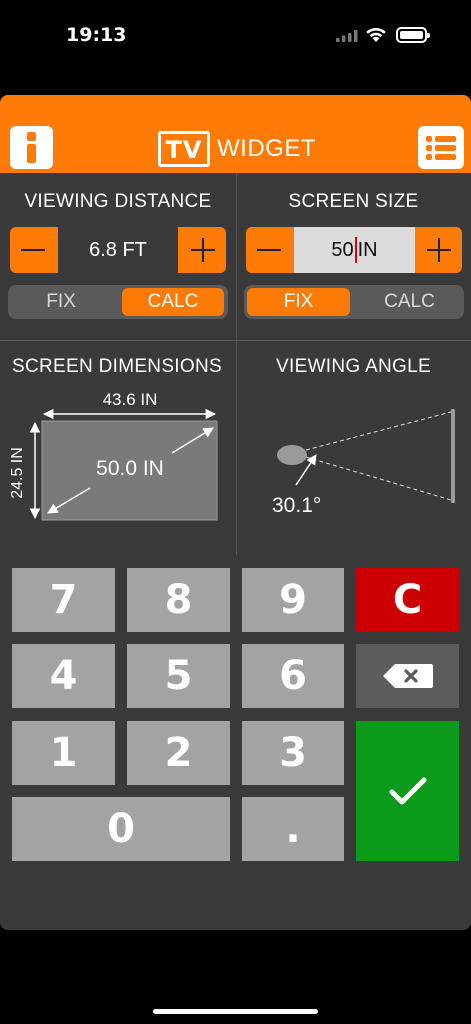 This screenshot has width=471, height=1024. I want to click on tv-logo-icon: TV, so click(184, 149).